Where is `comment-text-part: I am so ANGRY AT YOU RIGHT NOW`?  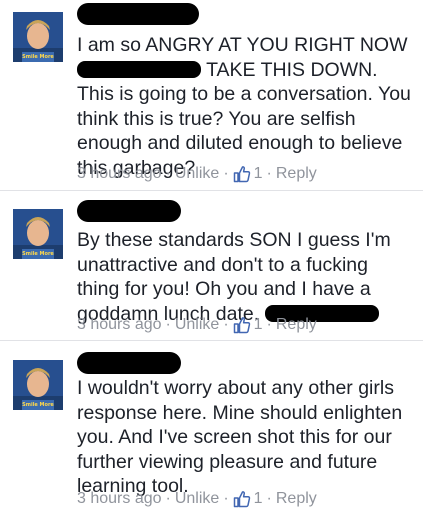
comment-text-part: I am so ANGRY AT YOU RIGHT NOW is located at coordinates (242, 45).